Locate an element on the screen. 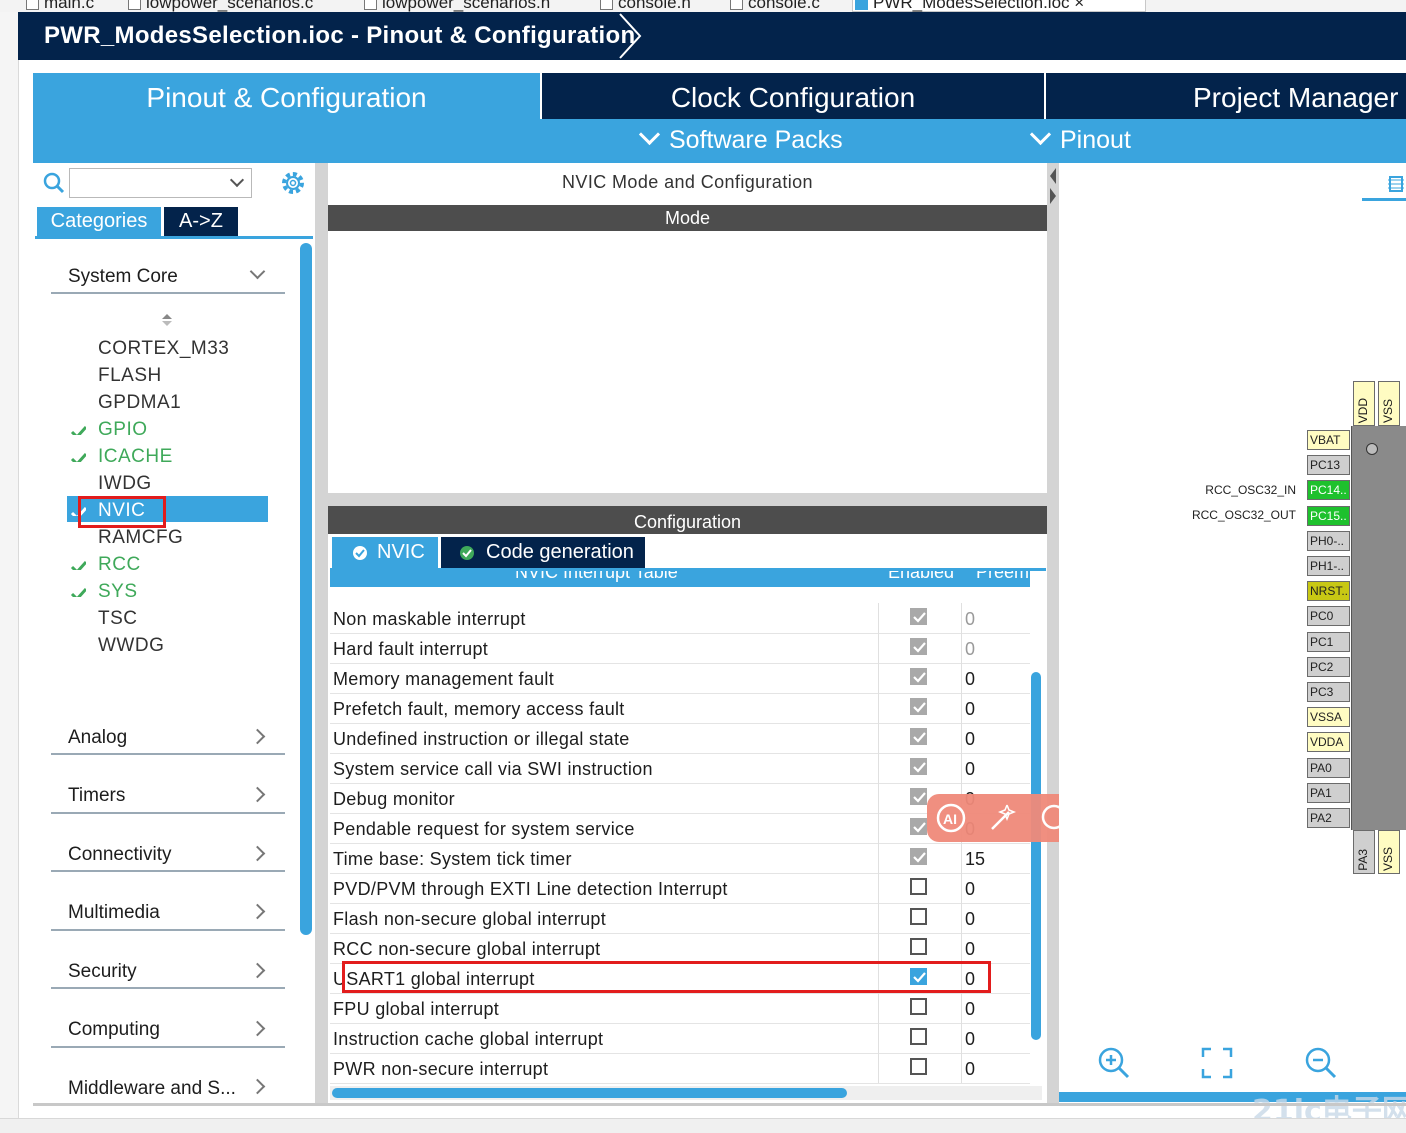 This screenshot has height=1133, width=1406. sidebar-item-gpdma1: GPDMA1 is located at coordinates (139, 403).